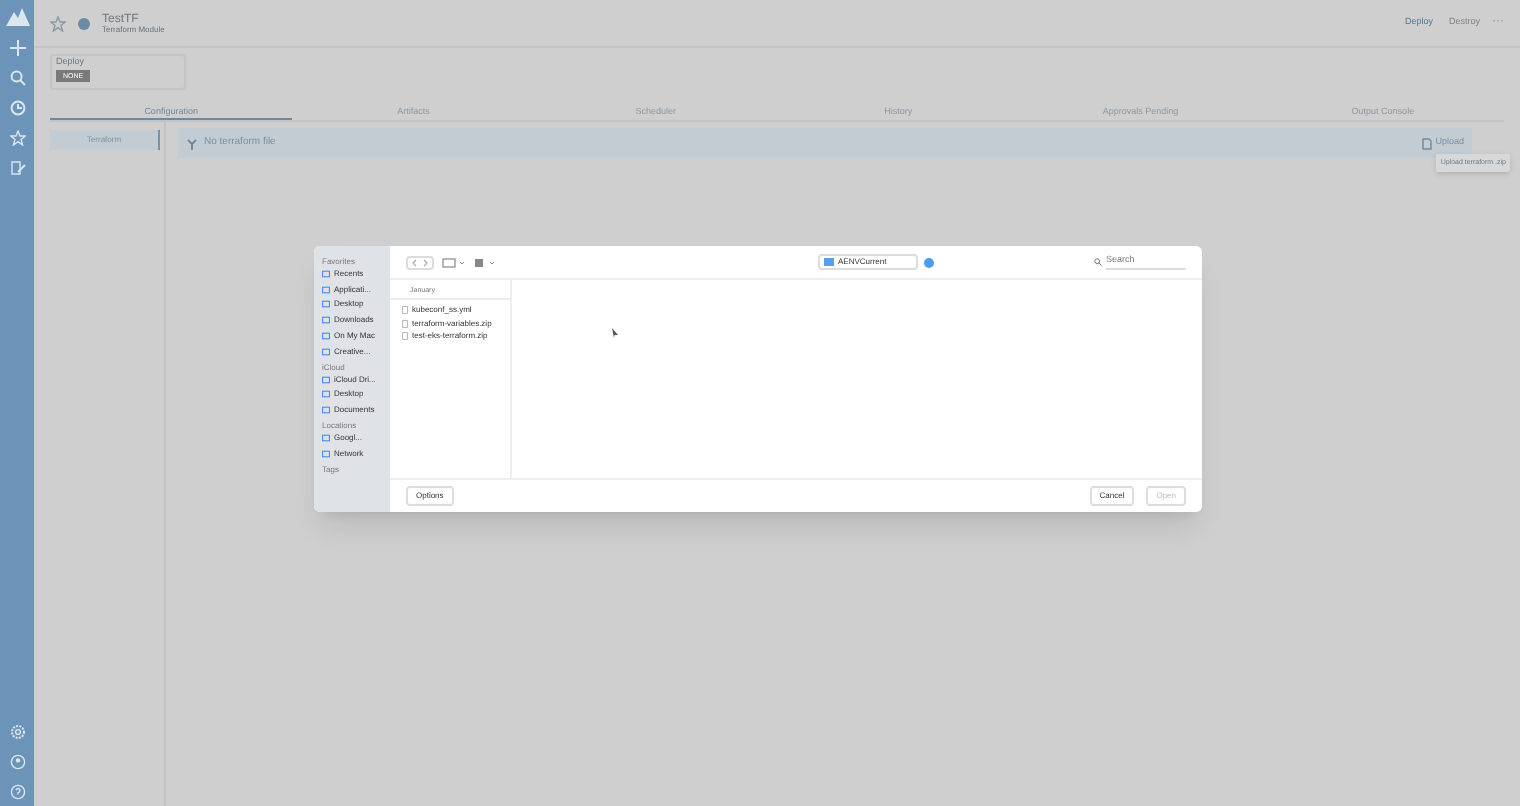  Describe the element at coordinates (17, 792) in the screenshot. I see `help-icon` at that location.